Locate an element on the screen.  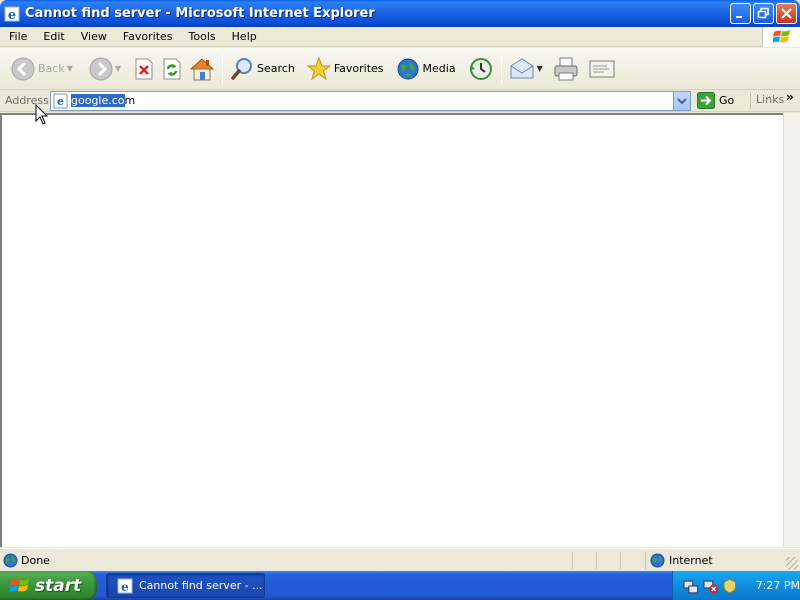
home-button is located at coordinates (202, 69).